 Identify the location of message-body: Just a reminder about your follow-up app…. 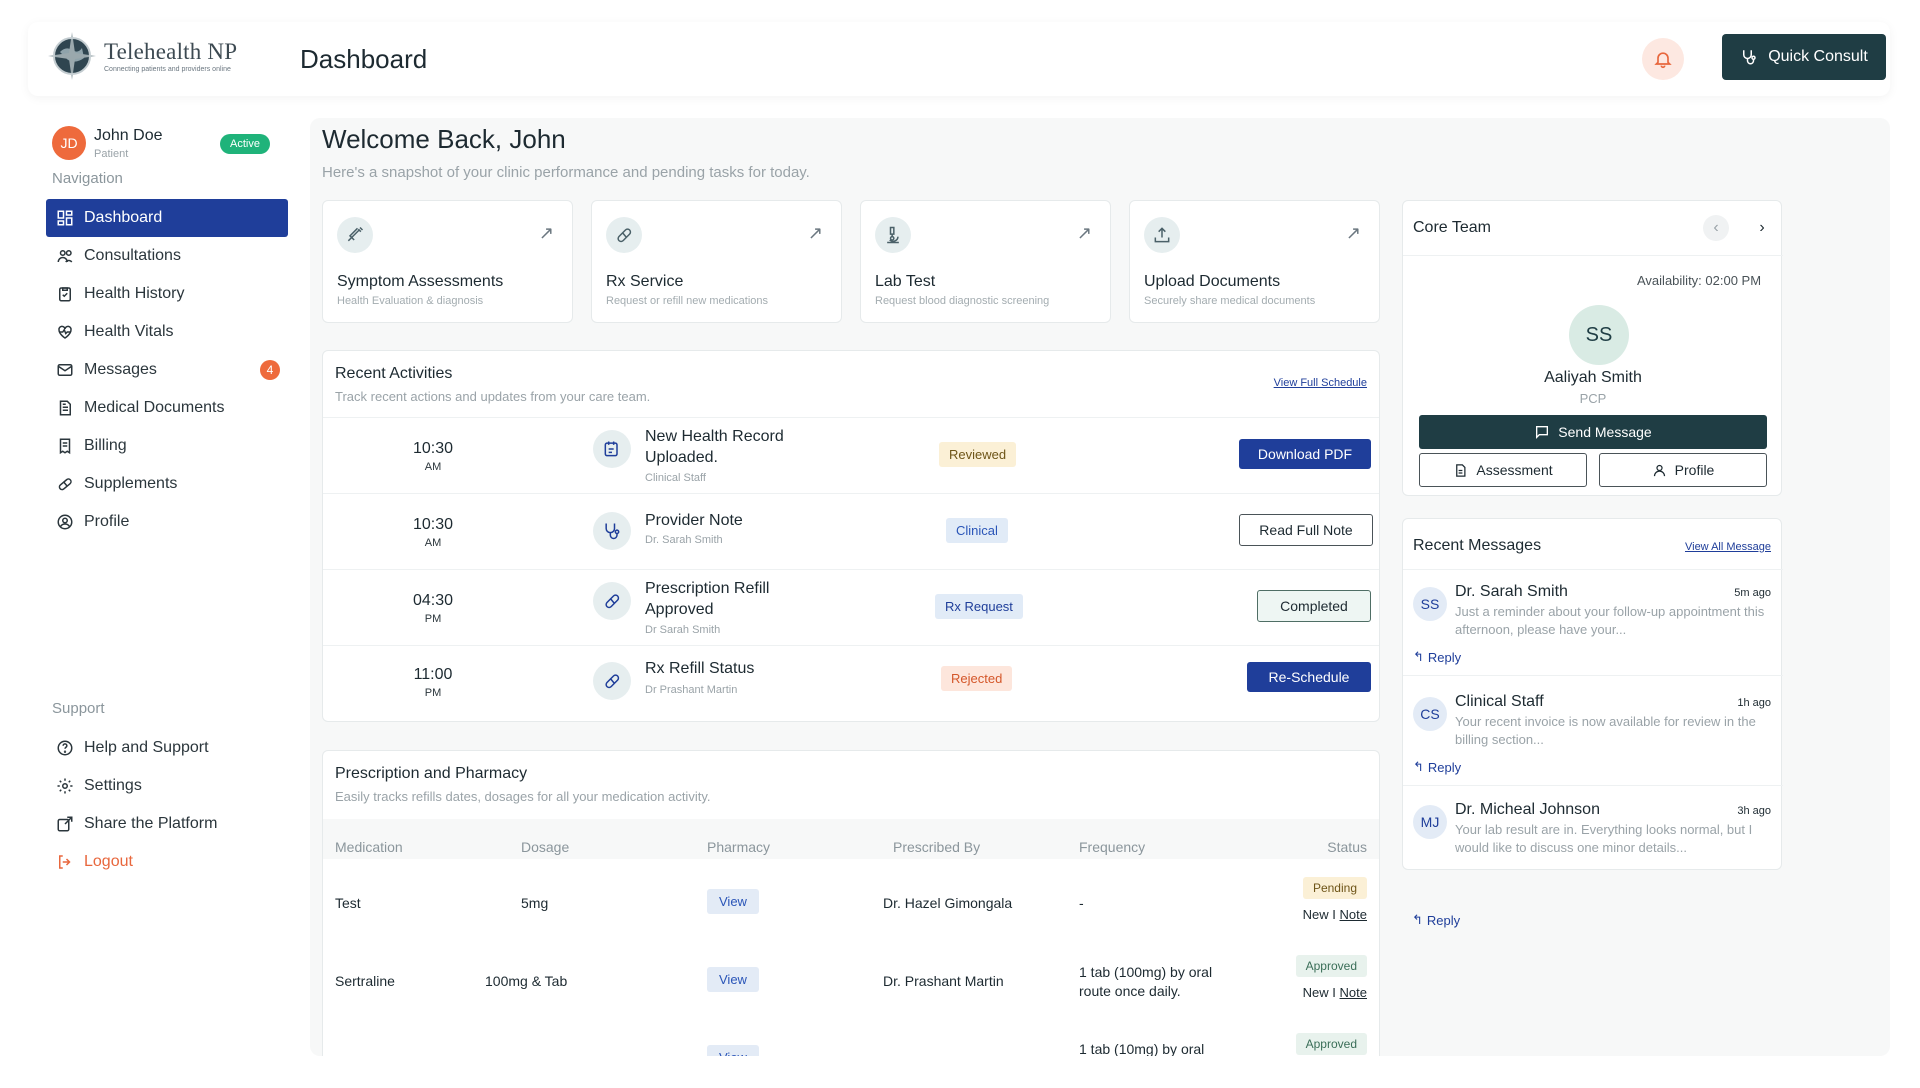
(1610, 620).